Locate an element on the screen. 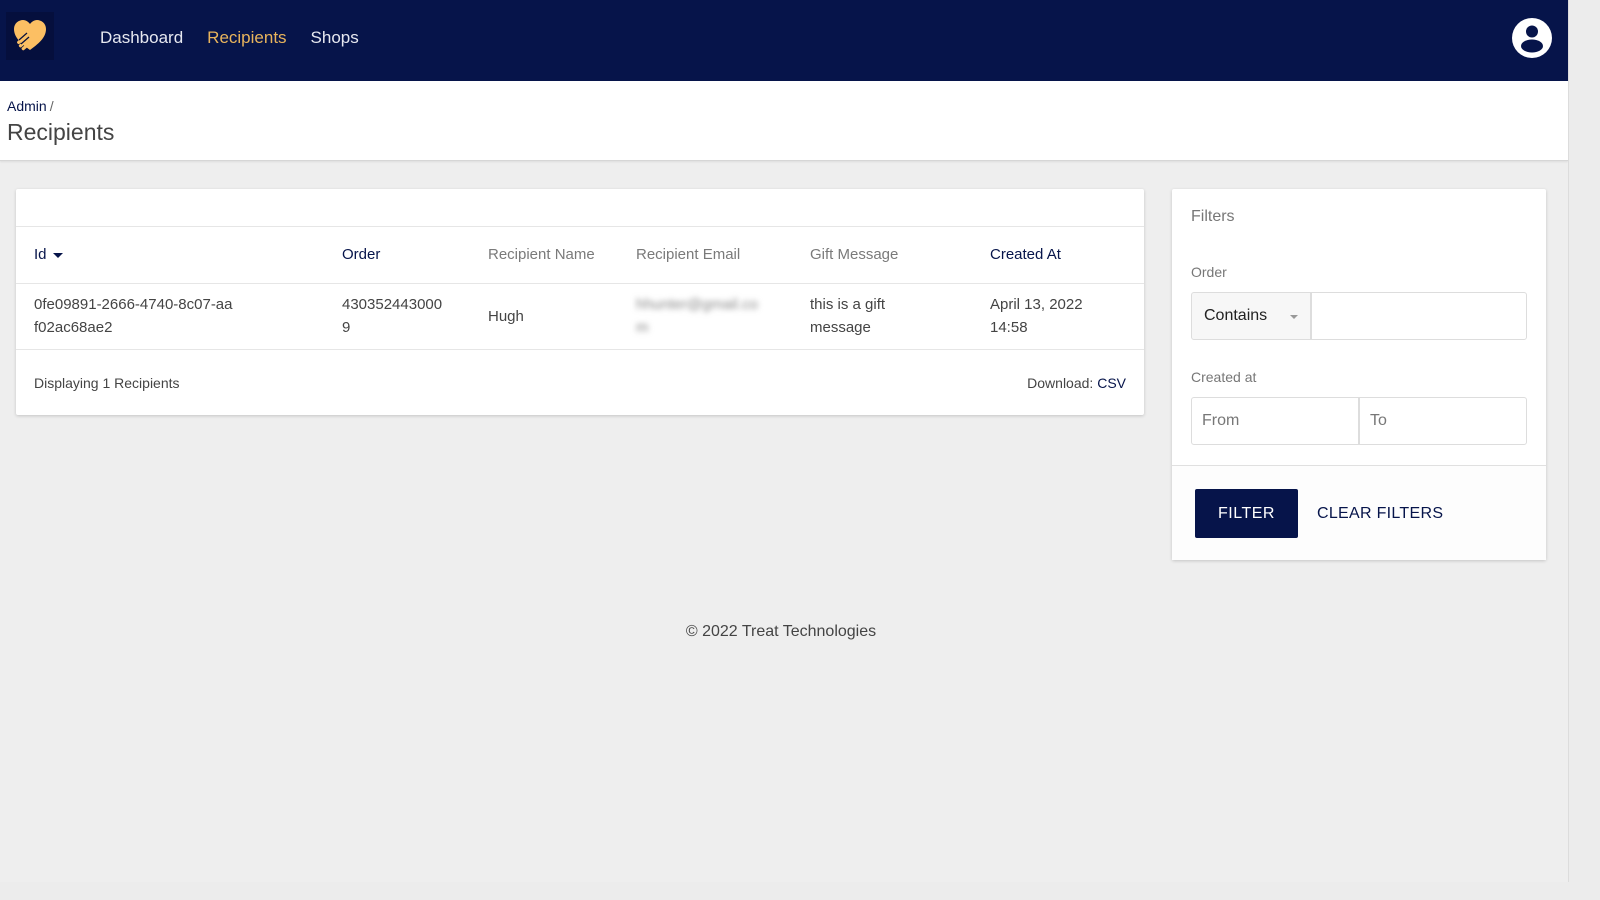 The image size is (1600, 900). nav-links: Dashboard Recipients Shops is located at coordinates (241, 38).